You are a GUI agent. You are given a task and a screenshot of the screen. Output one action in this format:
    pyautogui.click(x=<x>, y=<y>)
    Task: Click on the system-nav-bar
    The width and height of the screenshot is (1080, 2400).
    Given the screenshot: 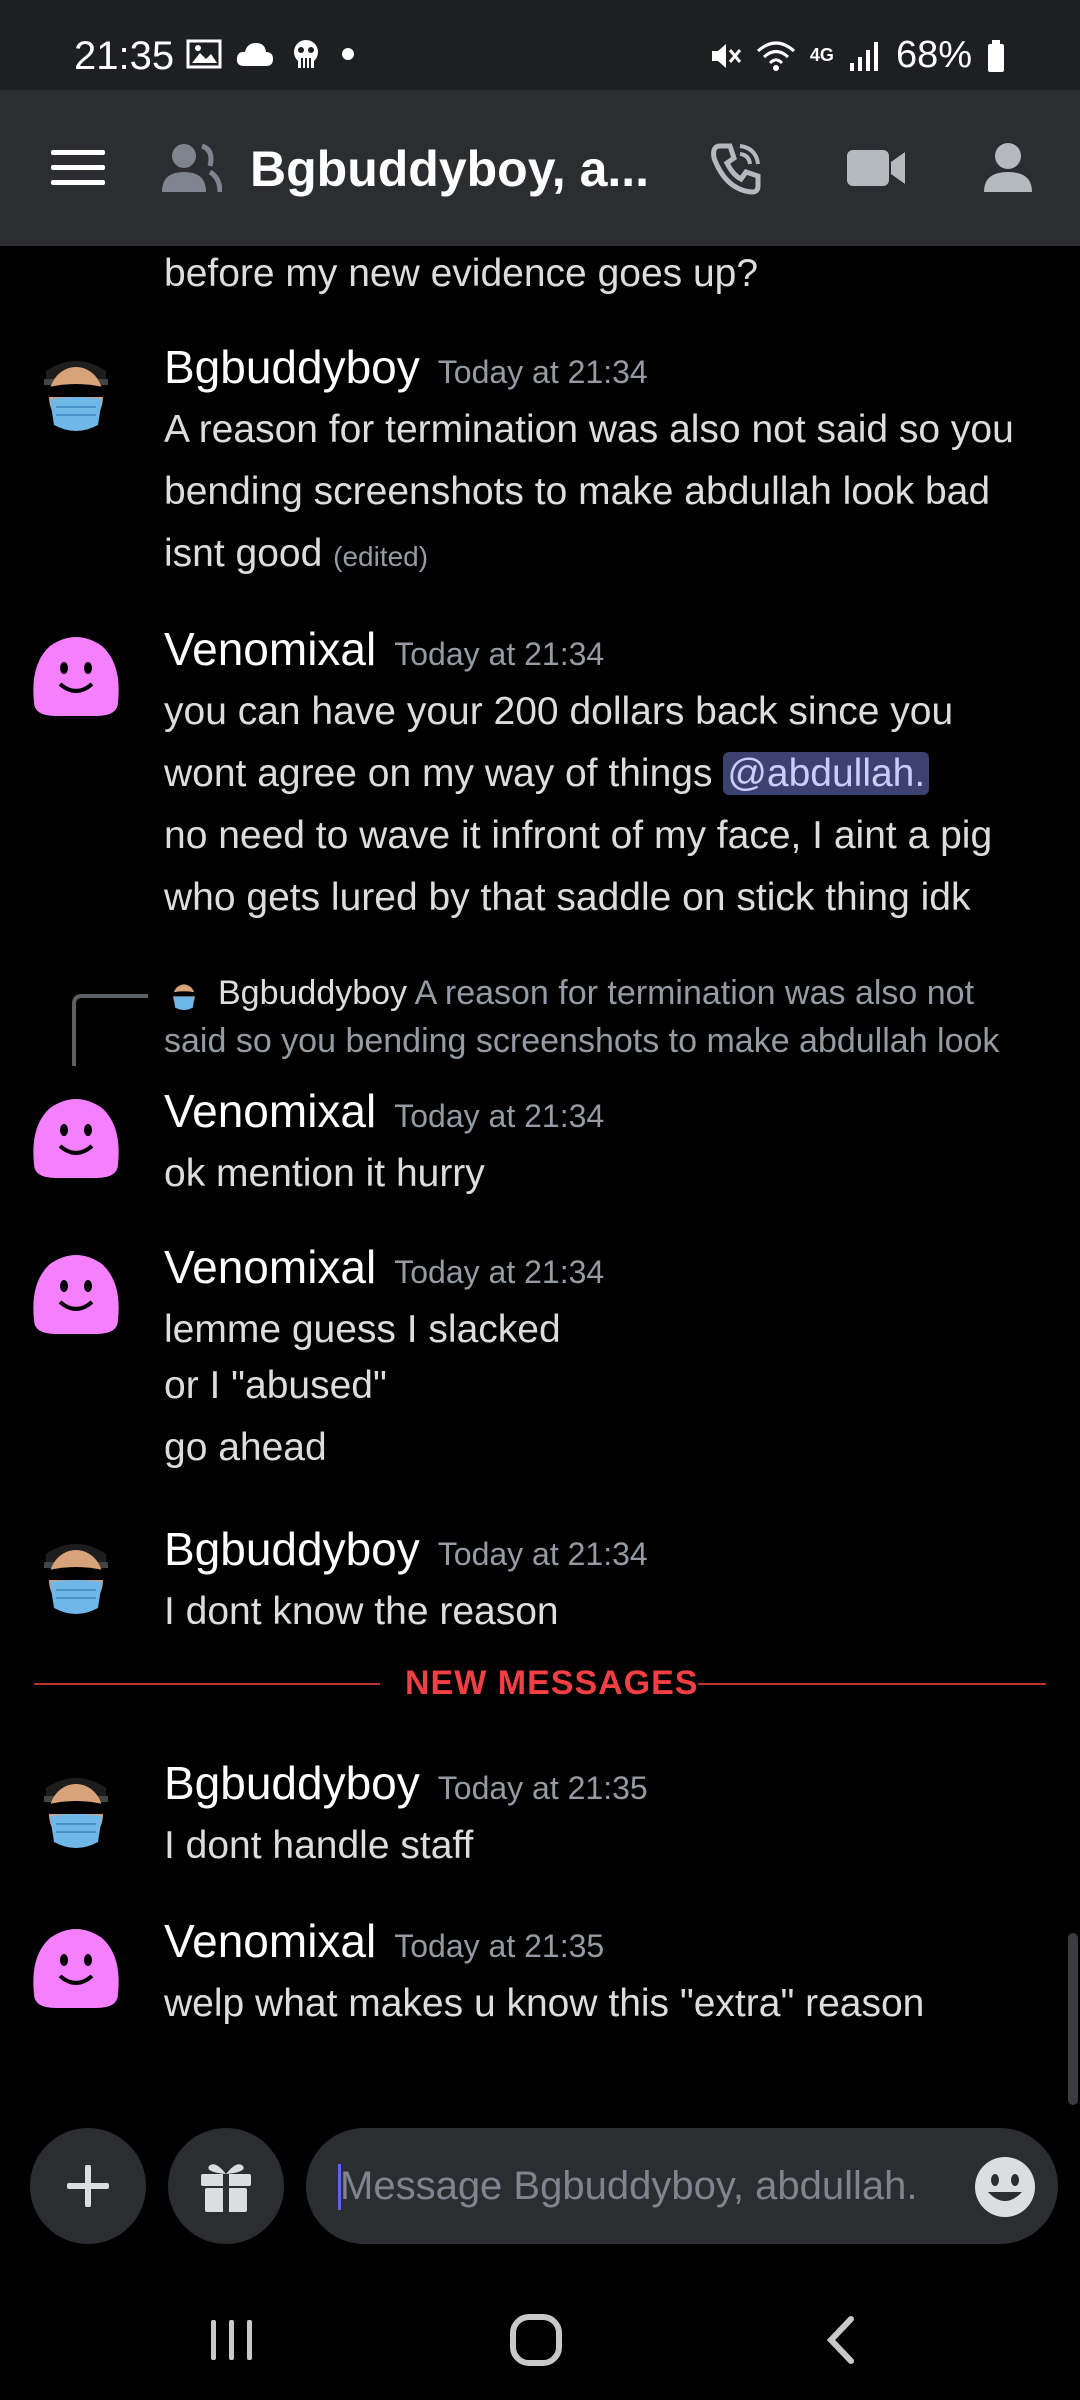 What is the action you would take?
    pyautogui.click(x=540, y=2340)
    